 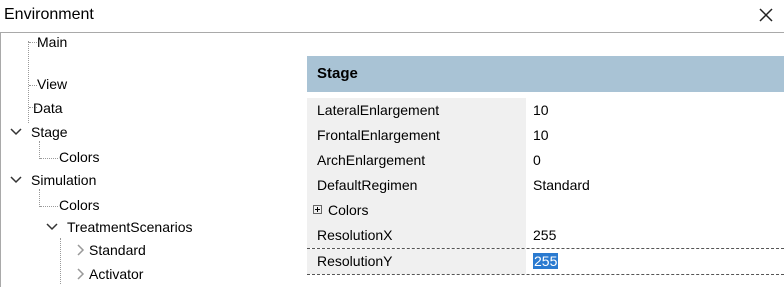 I want to click on property-value-input: 255, so click(x=546, y=261).